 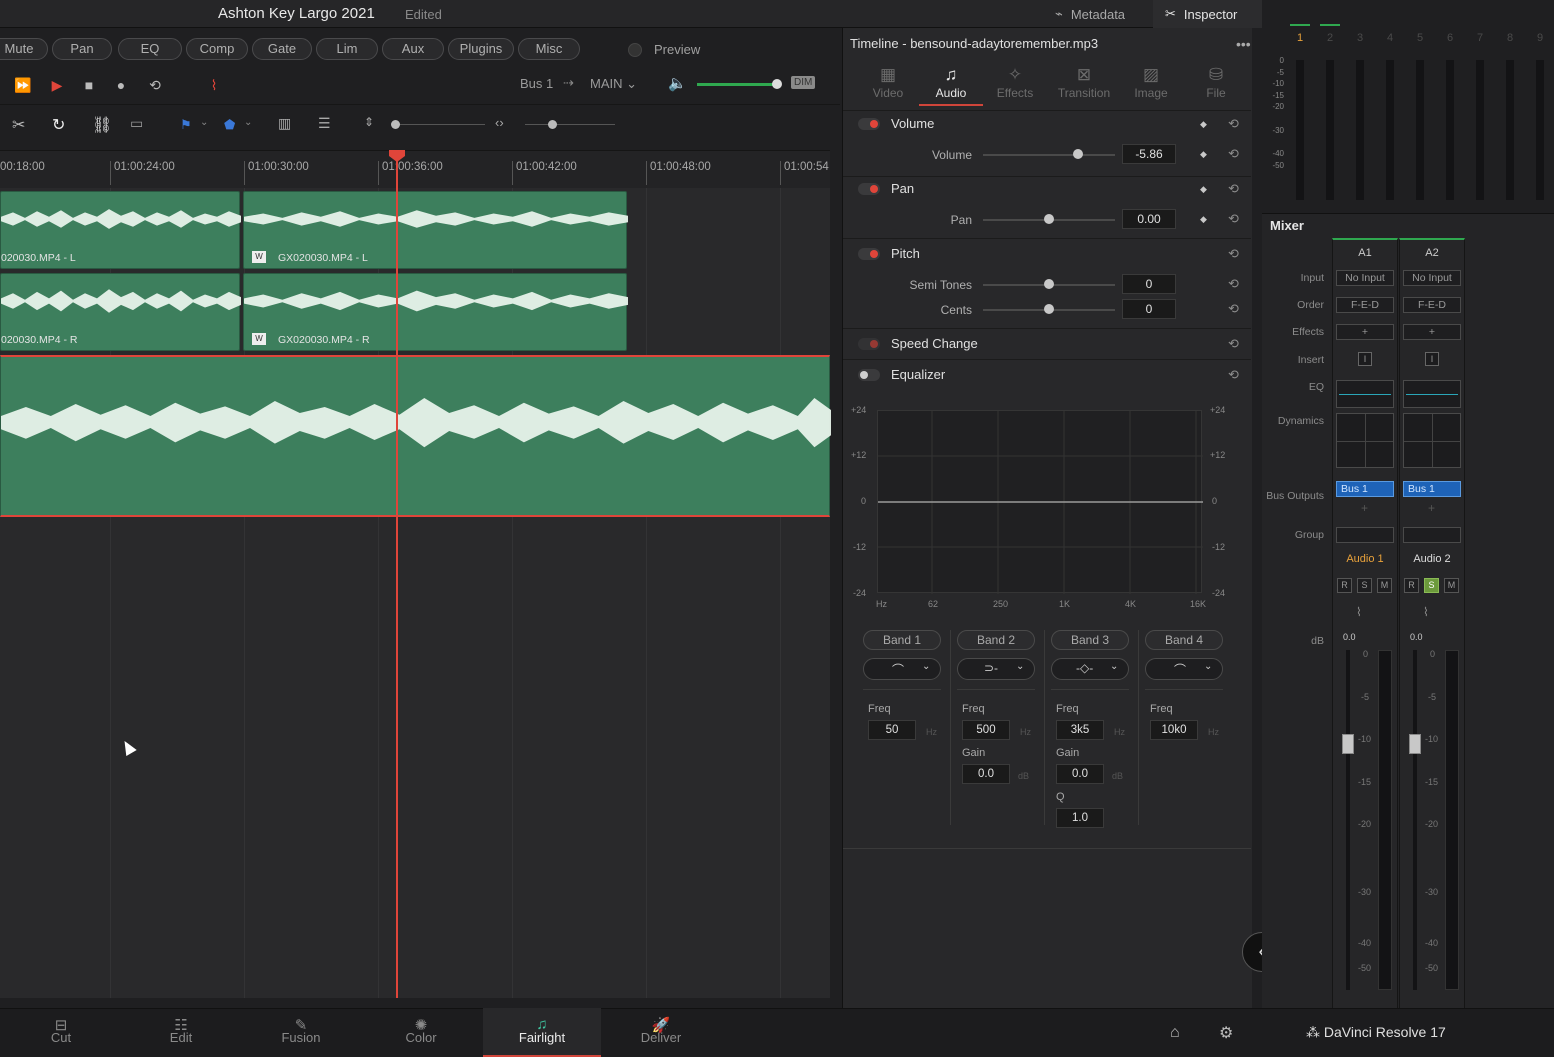 What do you see at coordinates (82, 49) in the screenshot?
I see `filter-pan: Pan` at bounding box center [82, 49].